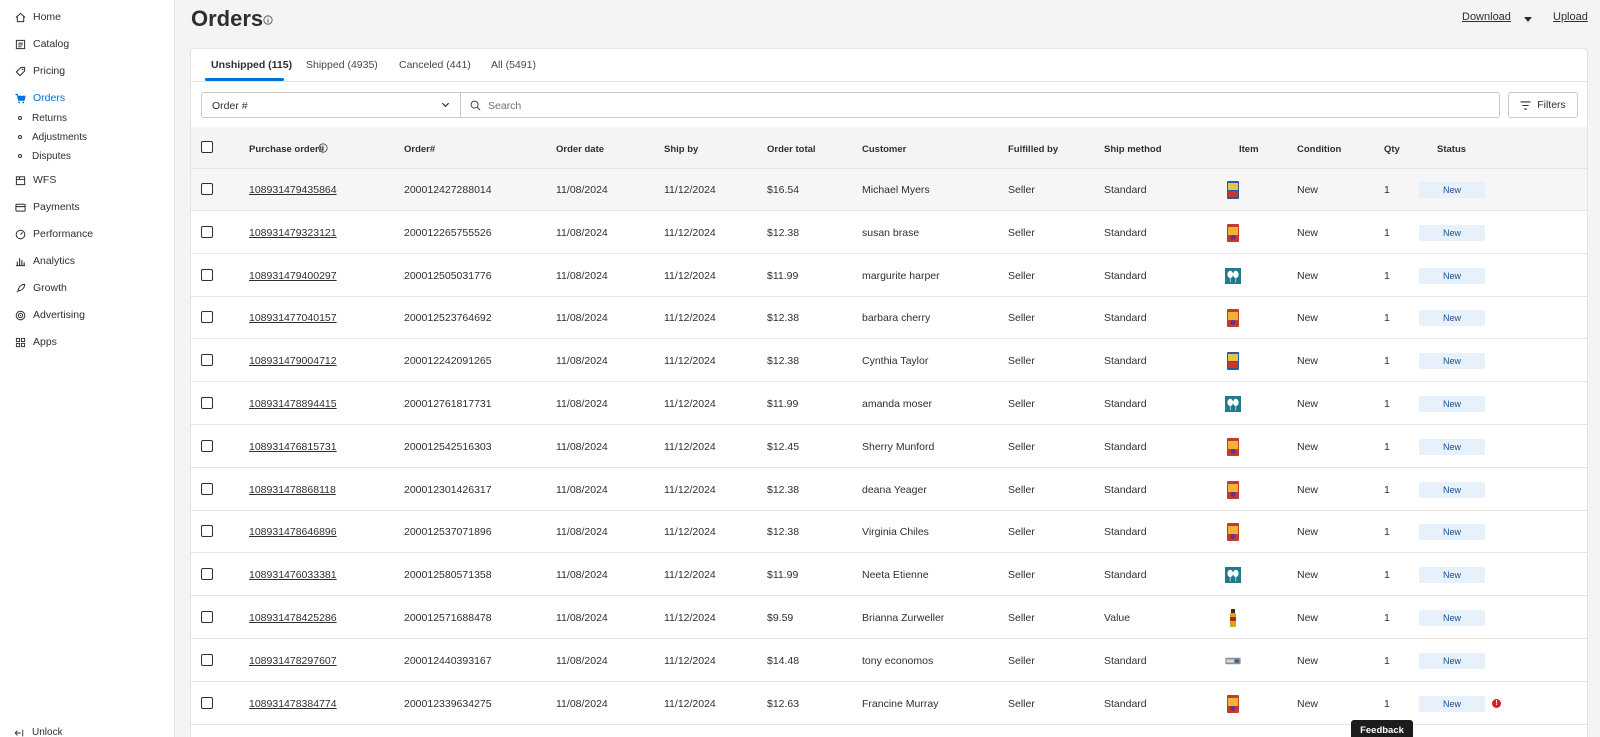 The height and width of the screenshot is (737, 1600). What do you see at coordinates (293, 532) in the screenshot?
I see `purchase-order-link: 108931478646896` at bounding box center [293, 532].